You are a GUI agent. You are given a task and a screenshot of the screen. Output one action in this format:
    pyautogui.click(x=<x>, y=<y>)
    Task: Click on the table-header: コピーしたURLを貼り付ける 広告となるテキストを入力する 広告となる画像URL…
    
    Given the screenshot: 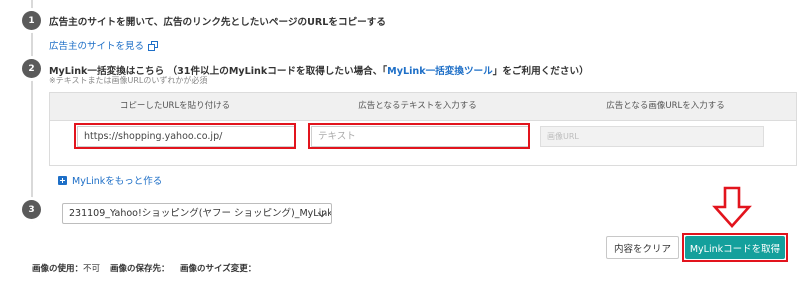 What is the action you would take?
    pyautogui.click(x=423, y=107)
    